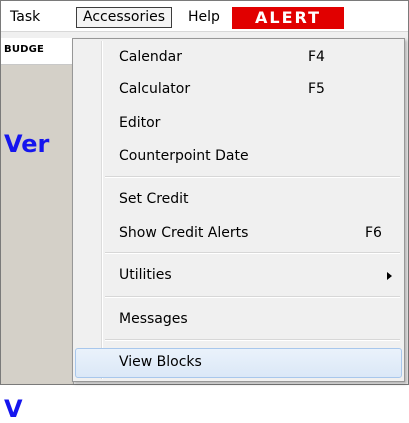 This screenshot has width=409, height=423. What do you see at coordinates (389, 276) in the screenshot?
I see `submenu-arrow-icon` at bounding box center [389, 276].